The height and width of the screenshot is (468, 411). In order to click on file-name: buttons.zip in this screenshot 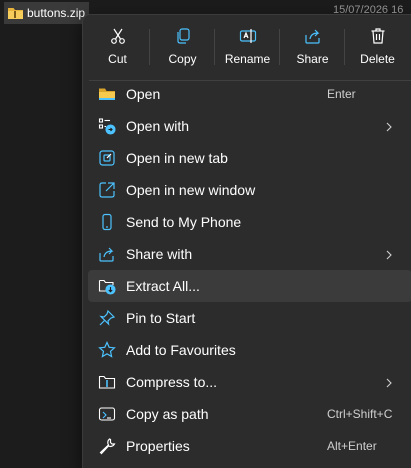, I will do `click(56, 13)`.